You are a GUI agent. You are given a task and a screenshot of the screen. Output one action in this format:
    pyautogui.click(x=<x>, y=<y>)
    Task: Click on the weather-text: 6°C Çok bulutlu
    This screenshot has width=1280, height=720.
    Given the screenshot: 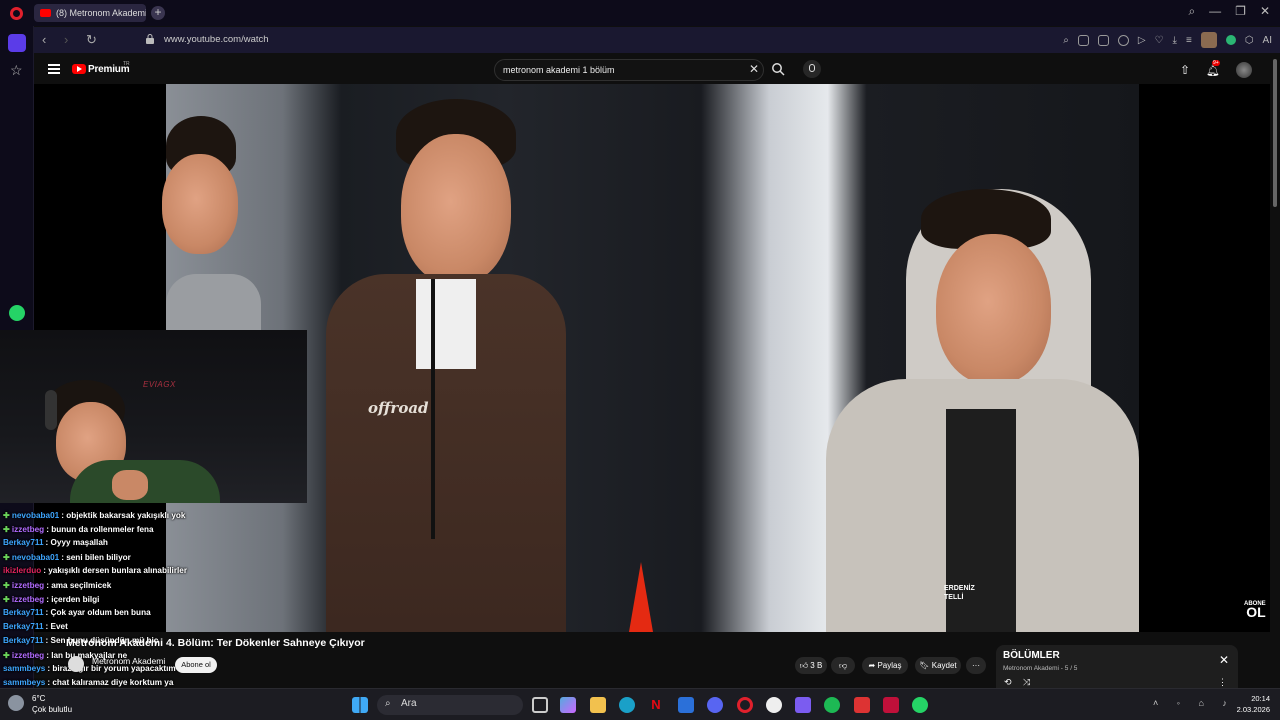 What is the action you would take?
    pyautogui.click(x=52, y=704)
    